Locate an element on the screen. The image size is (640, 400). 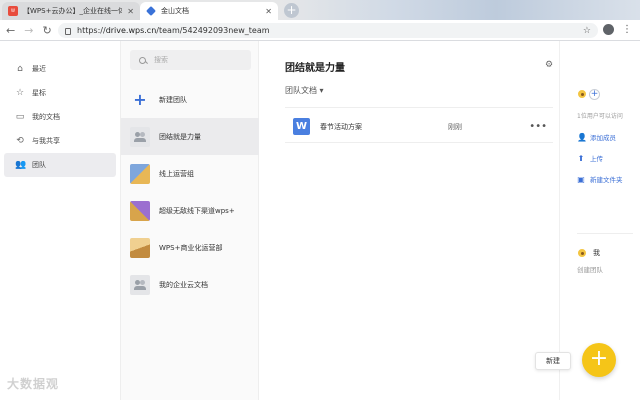
new-fab-button: + is located at coordinates (599, 360).